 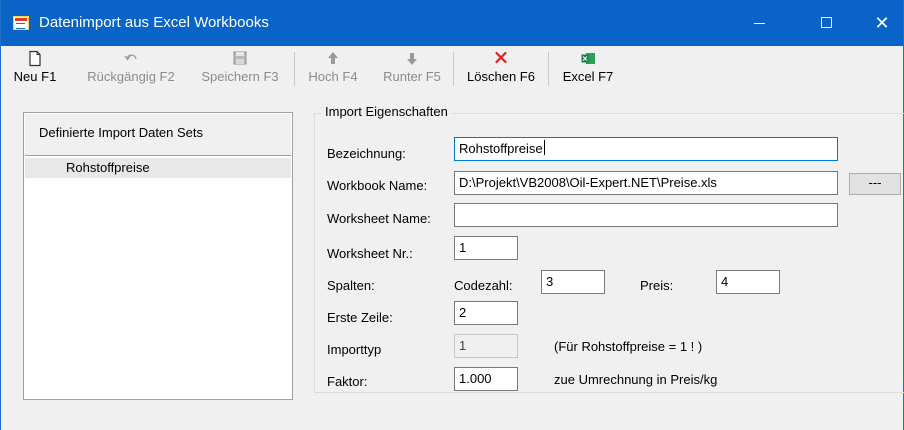 I want to click on preis-label: Preis:, so click(x=657, y=285).